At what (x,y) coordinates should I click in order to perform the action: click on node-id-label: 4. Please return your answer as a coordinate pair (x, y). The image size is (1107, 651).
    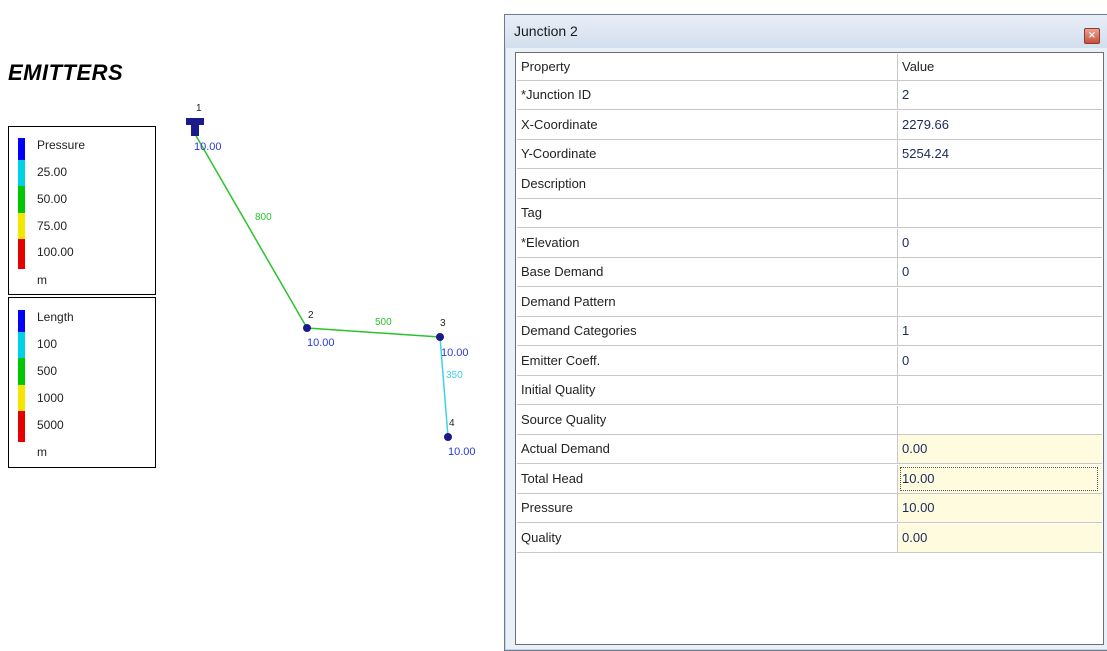
    Looking at the image, I should click on (452, 423).